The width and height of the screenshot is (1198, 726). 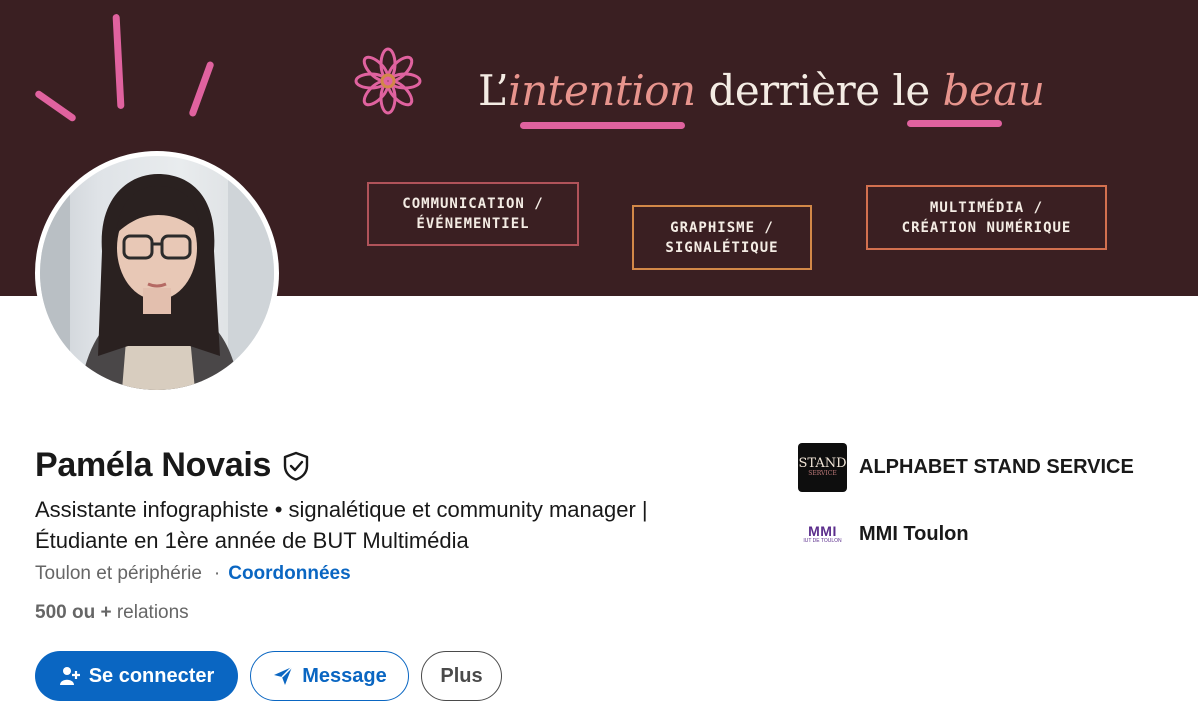 What do you see at coordinates (722, 227) in the screenshot?
I see `tag-line: GRAPHISME /` at bounding box center [722, 227].